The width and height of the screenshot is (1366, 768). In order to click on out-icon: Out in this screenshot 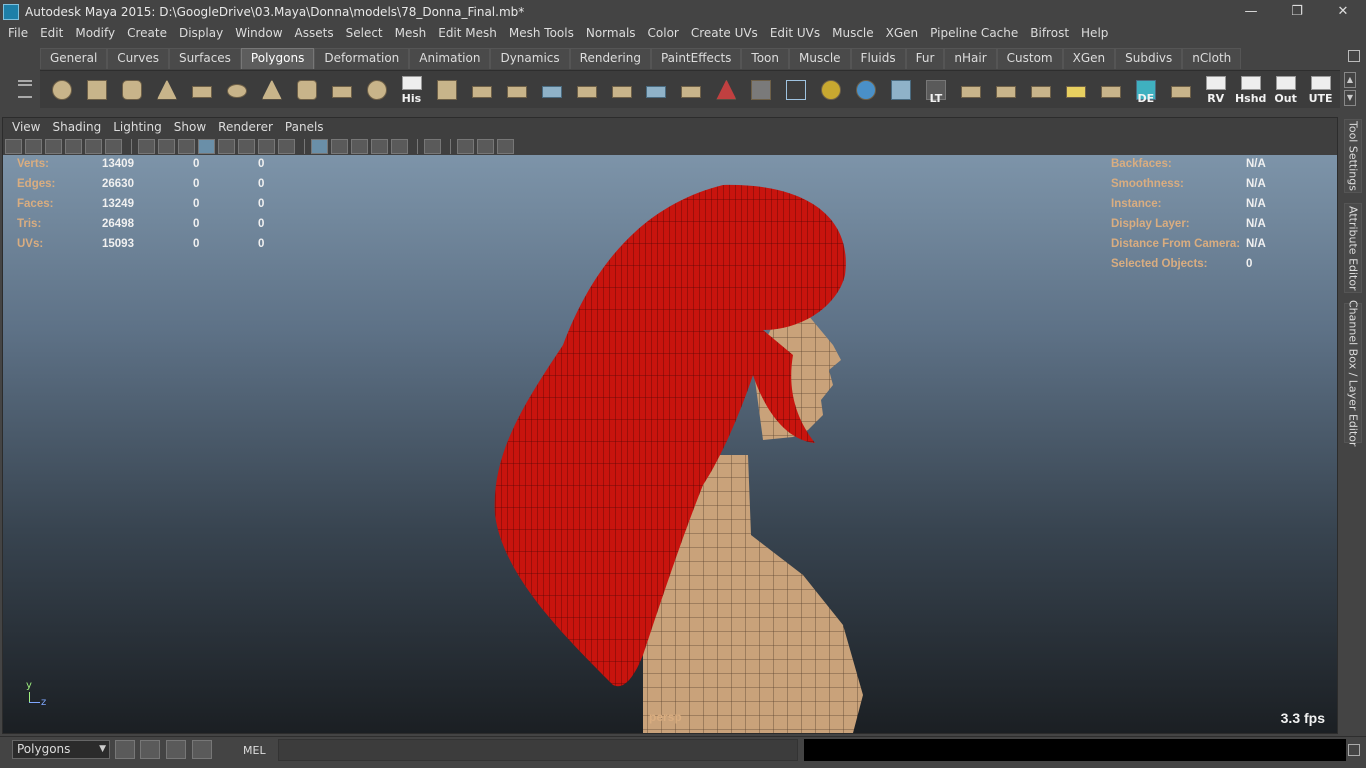, I will do `click(1285, 90)`.